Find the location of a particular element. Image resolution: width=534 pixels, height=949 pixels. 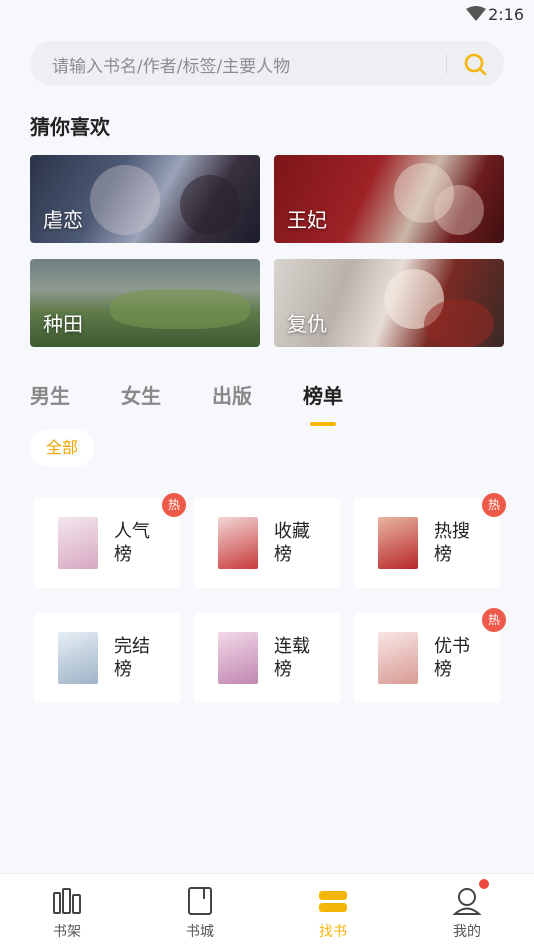

bookstore-icon is located at coordinates (200, 901).